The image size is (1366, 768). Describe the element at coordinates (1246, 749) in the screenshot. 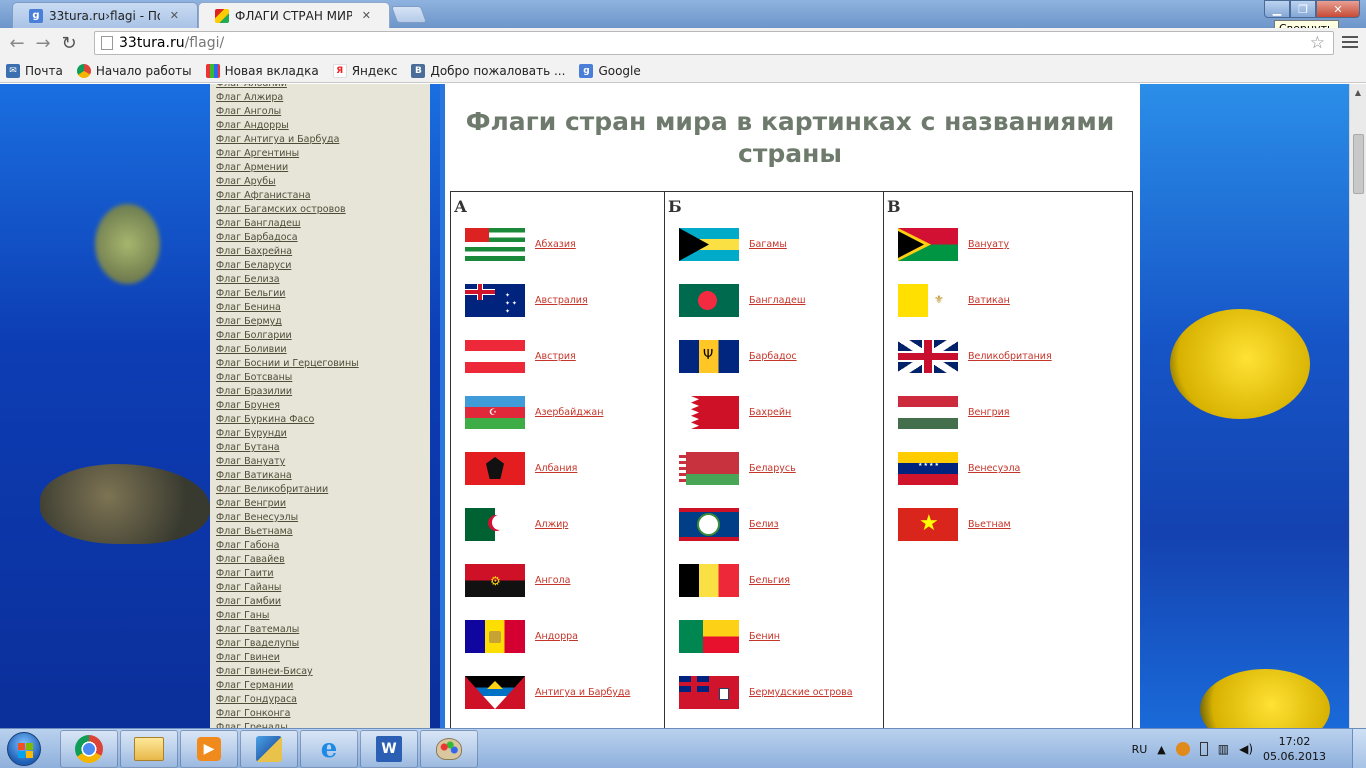

I see `volume-icon: ◀)` at that location.